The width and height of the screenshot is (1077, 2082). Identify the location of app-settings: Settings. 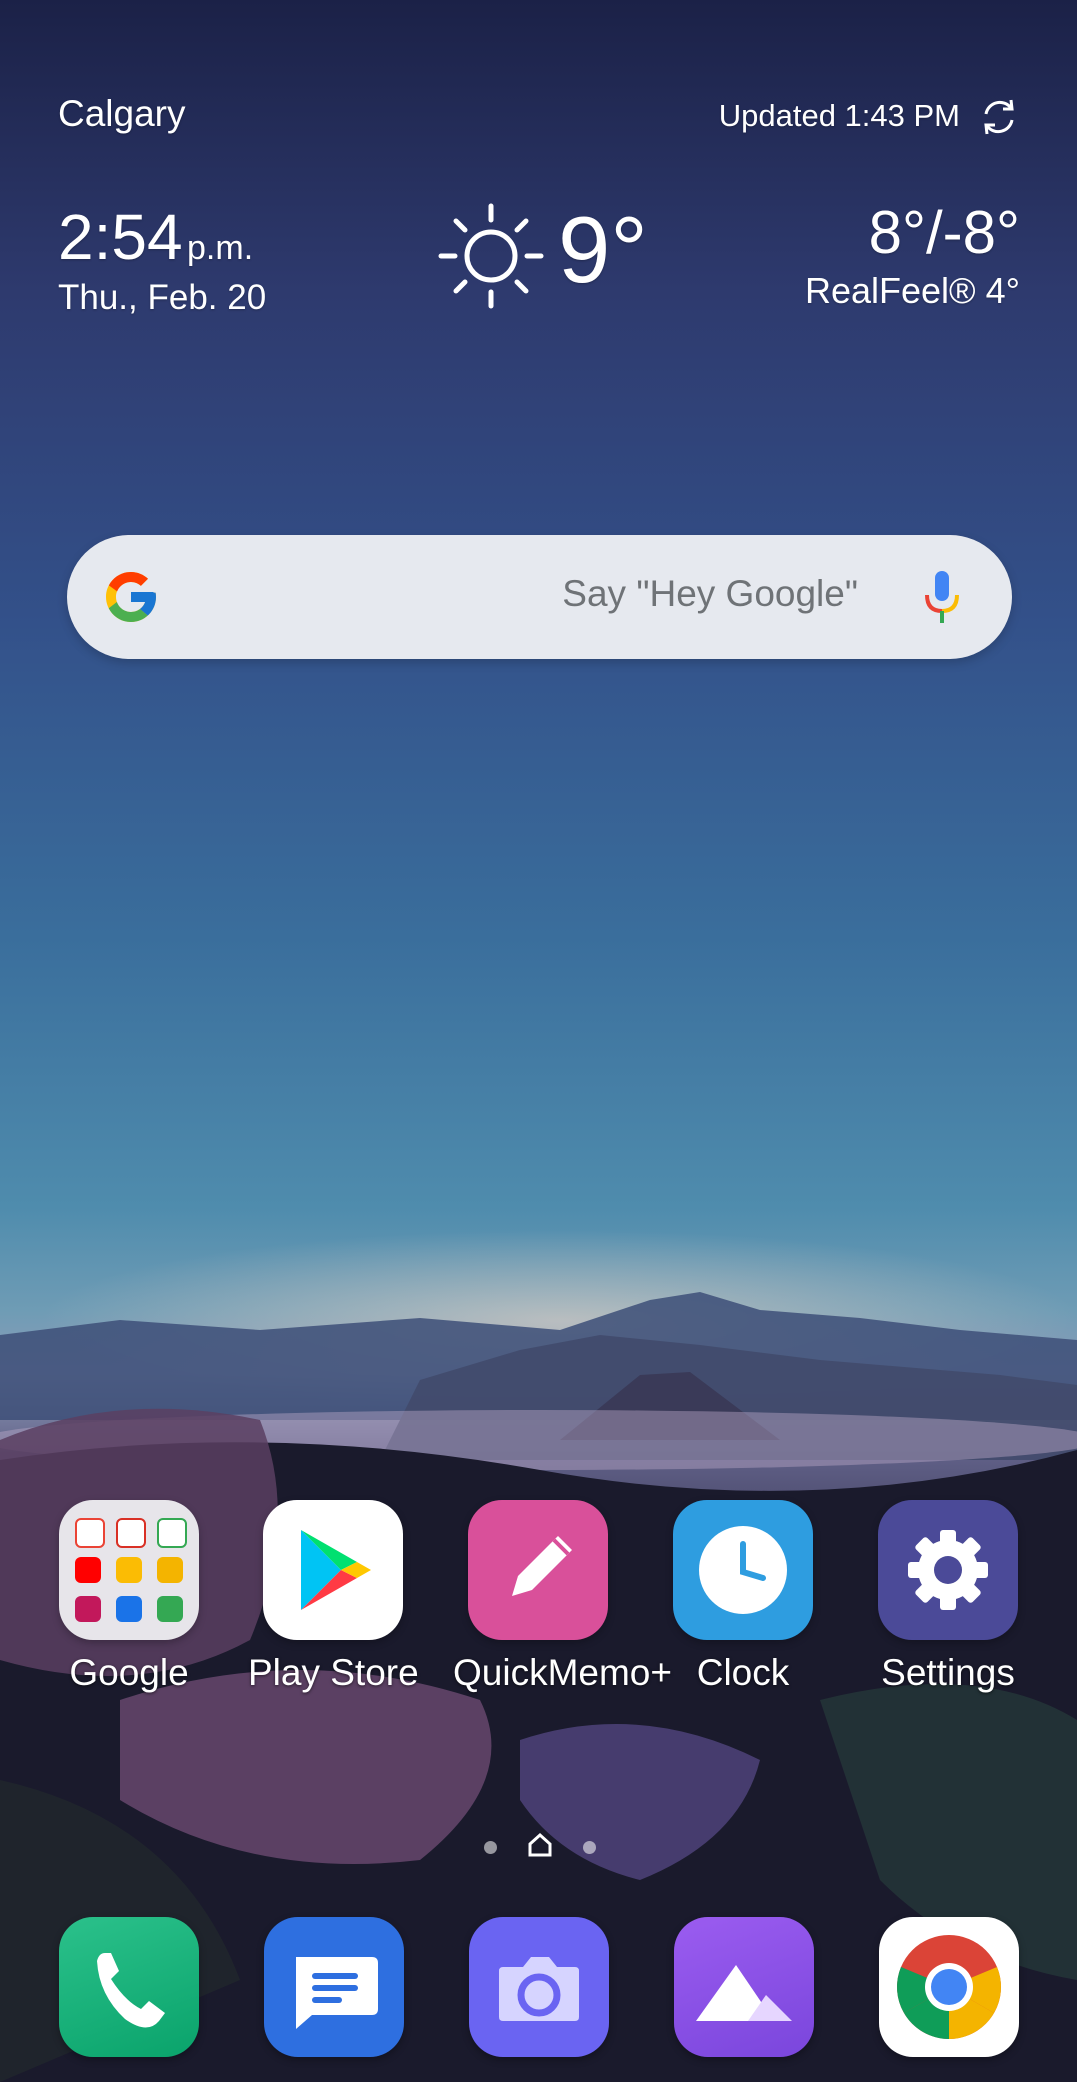
(948, 1597).